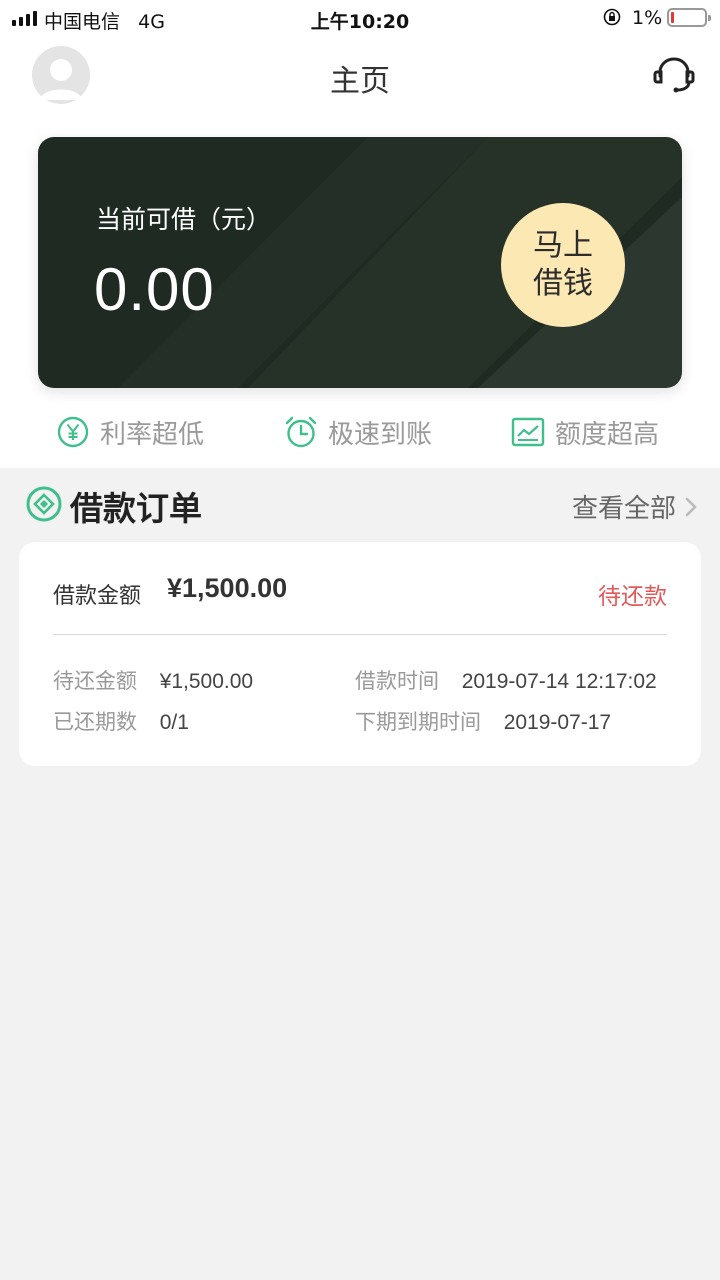 Image resolution: width=720 pixels, height=1280 pixels. What do you see at coordinates (632, 597) in the screenshot?
I see `order-status-badge: 待还款` at bounding box center [632, 597].